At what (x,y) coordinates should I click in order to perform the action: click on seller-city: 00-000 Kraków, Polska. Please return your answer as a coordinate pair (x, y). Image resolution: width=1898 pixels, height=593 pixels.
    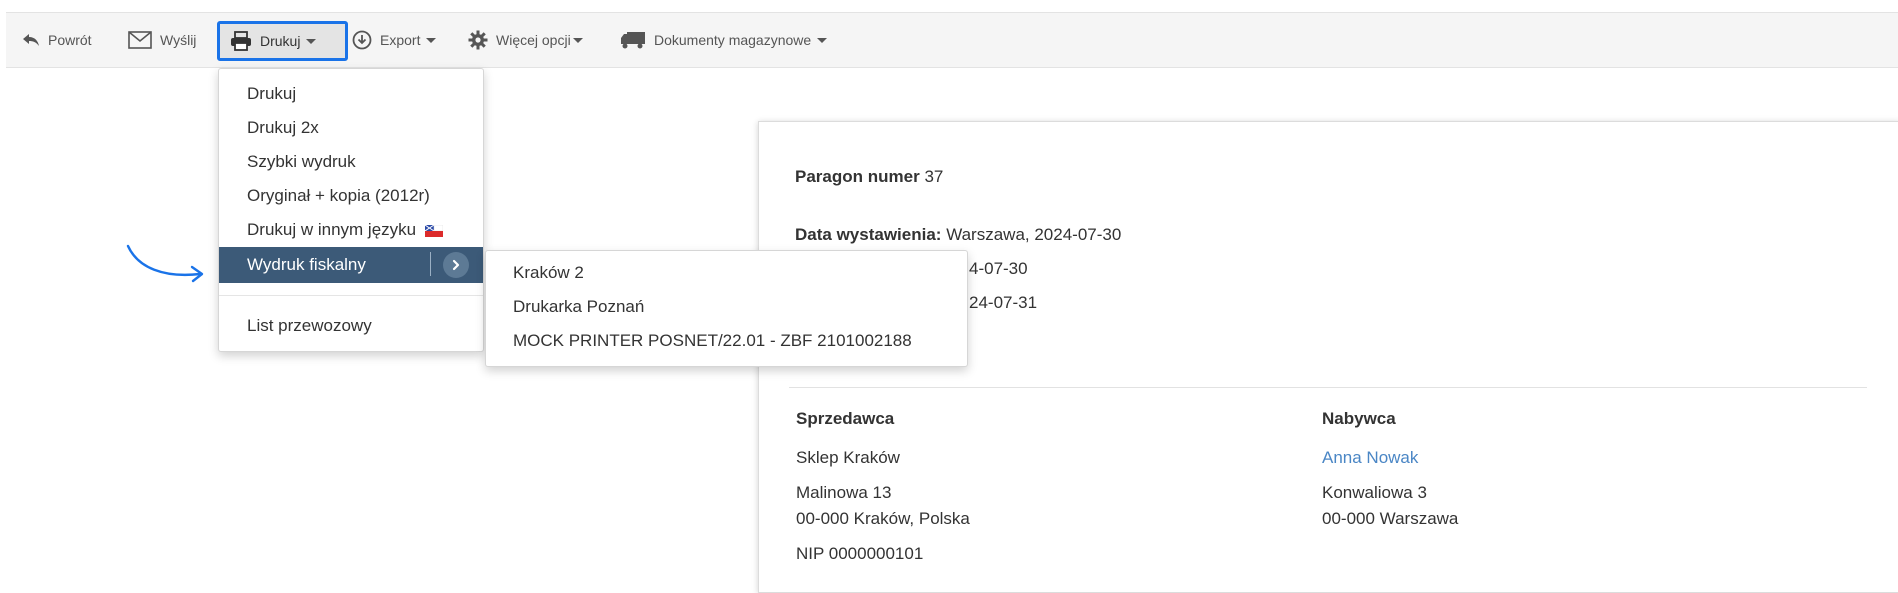
    Looking at the image, I should click on (883, 518).